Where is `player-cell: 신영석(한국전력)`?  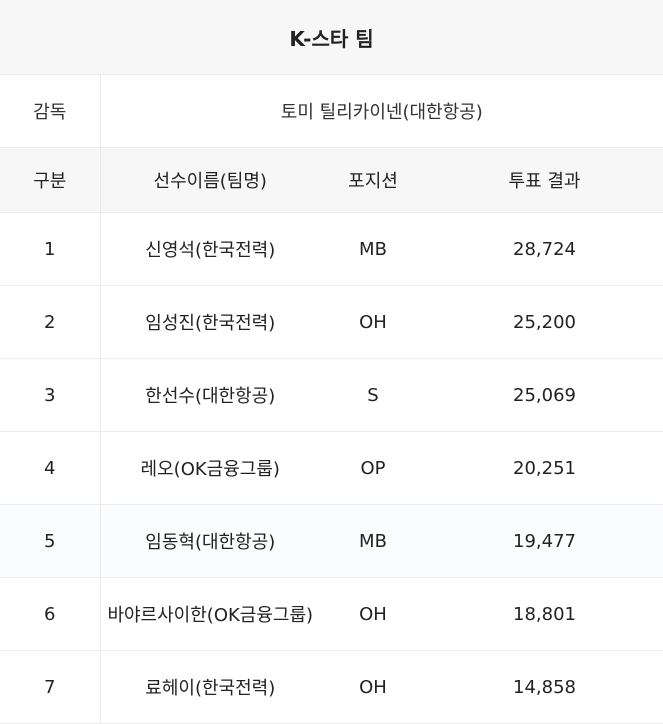 player-cell: 신영석(한국전력) is located at coordinates (210, 249).